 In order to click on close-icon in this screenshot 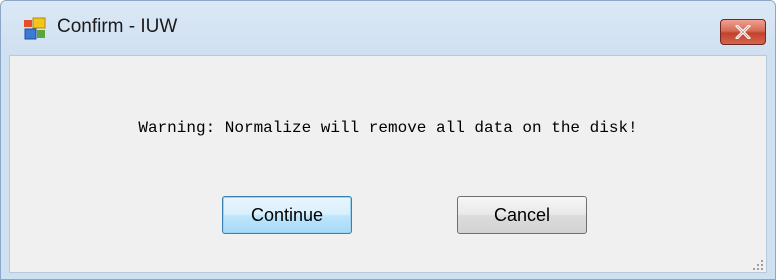, I will do `click(743, 32)`.